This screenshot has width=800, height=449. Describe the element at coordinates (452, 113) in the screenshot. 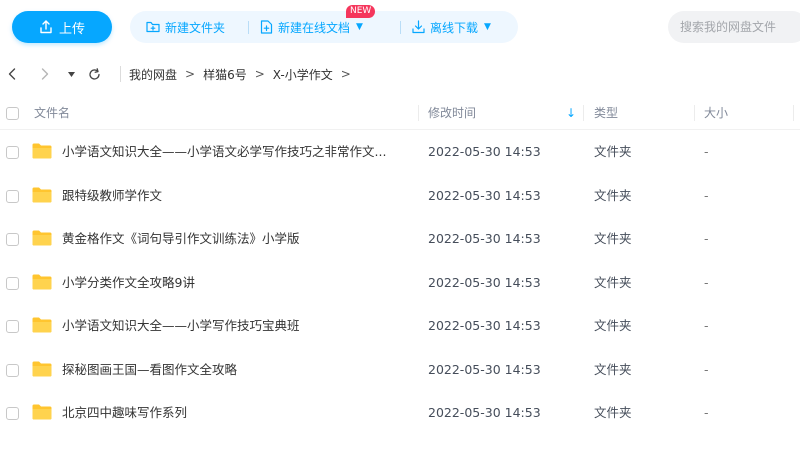

I see `column-header-modified: 修改时间` at that location.